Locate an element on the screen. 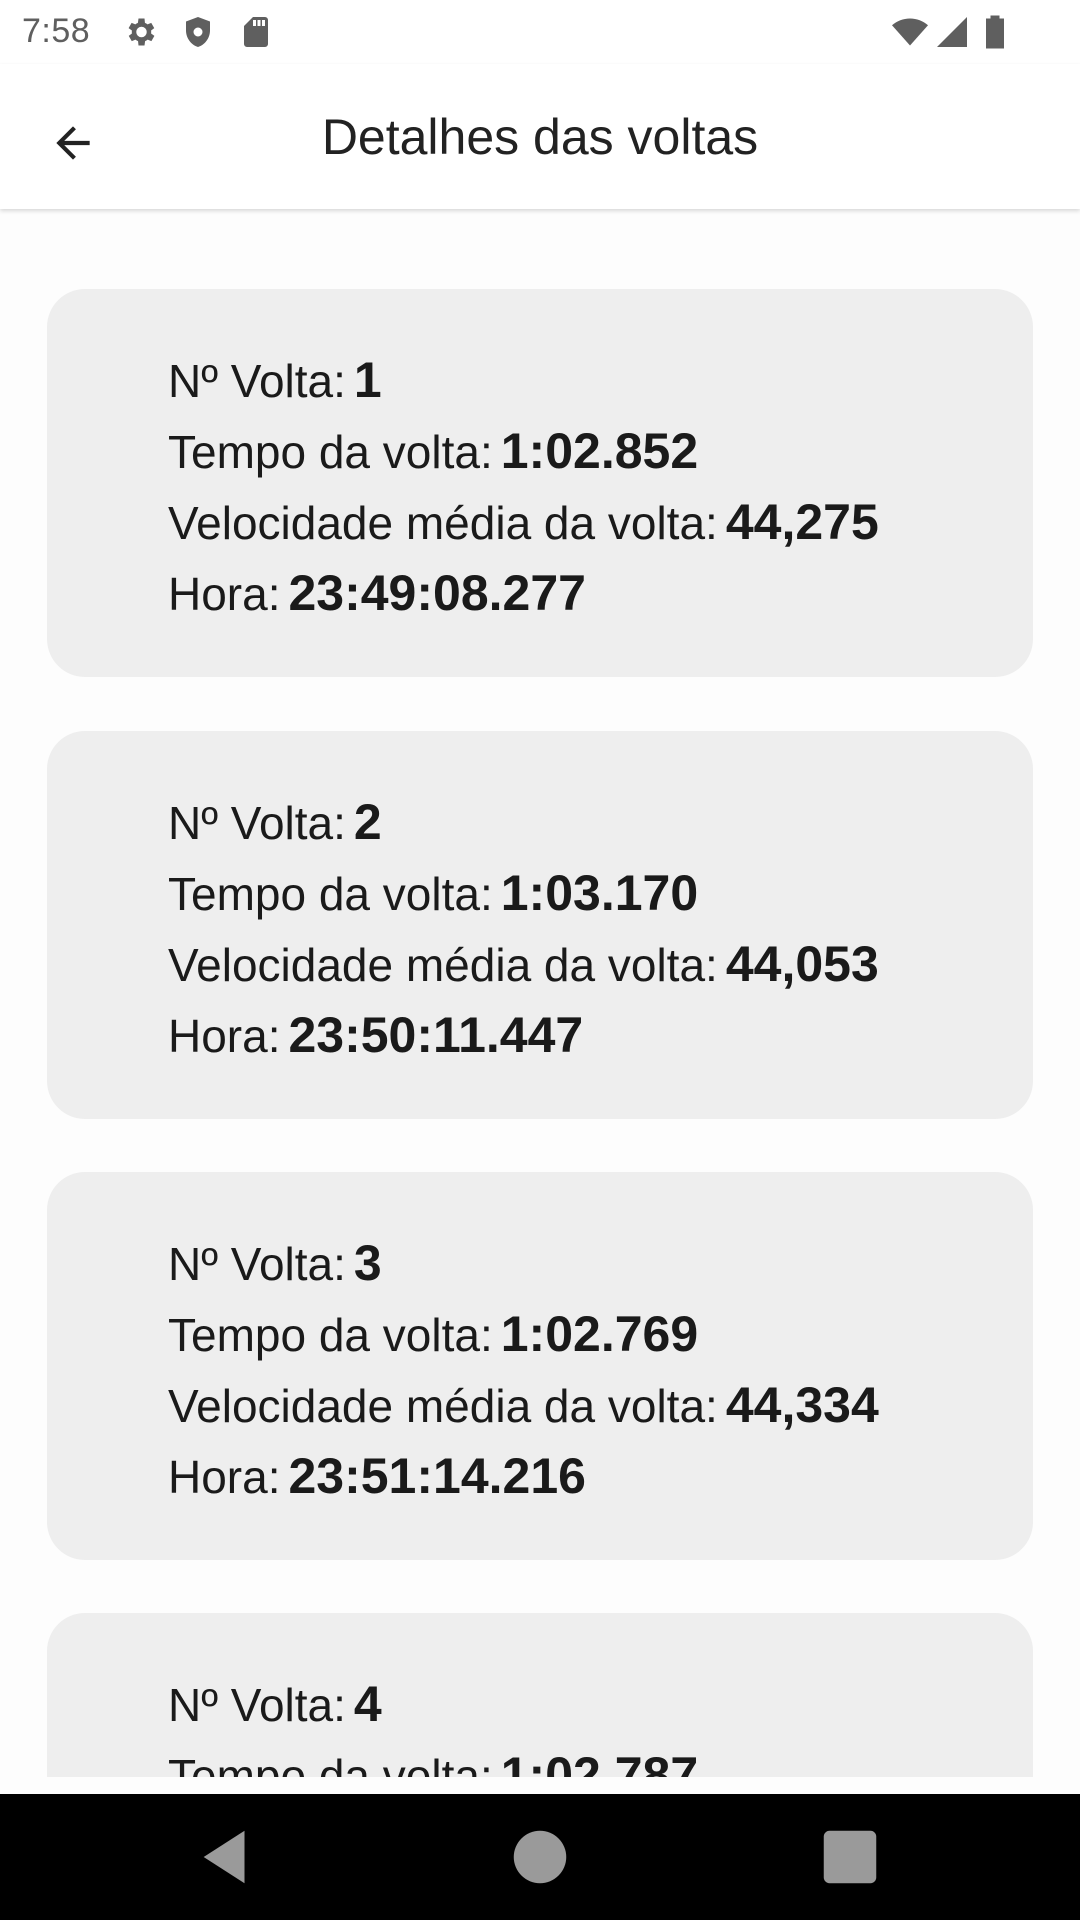 The height and width of the screenshot is (1920, 1080). battery-icon is located at coordinates (995, 32).